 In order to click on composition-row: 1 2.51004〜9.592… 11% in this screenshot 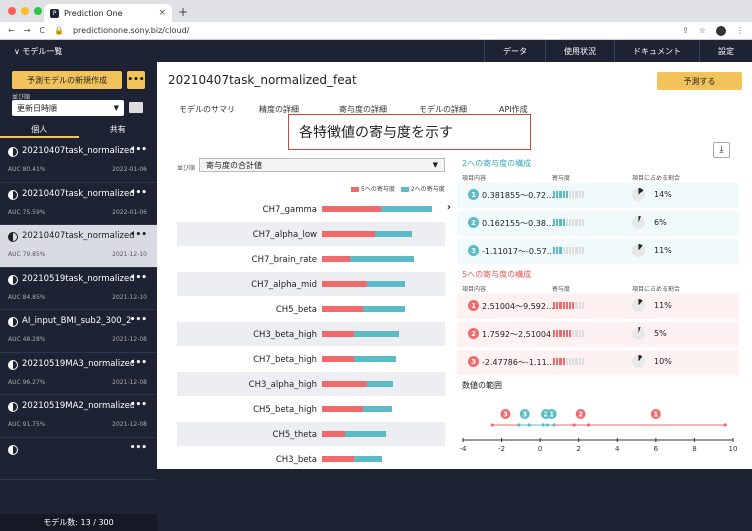, I will do `click(598, 306)`.